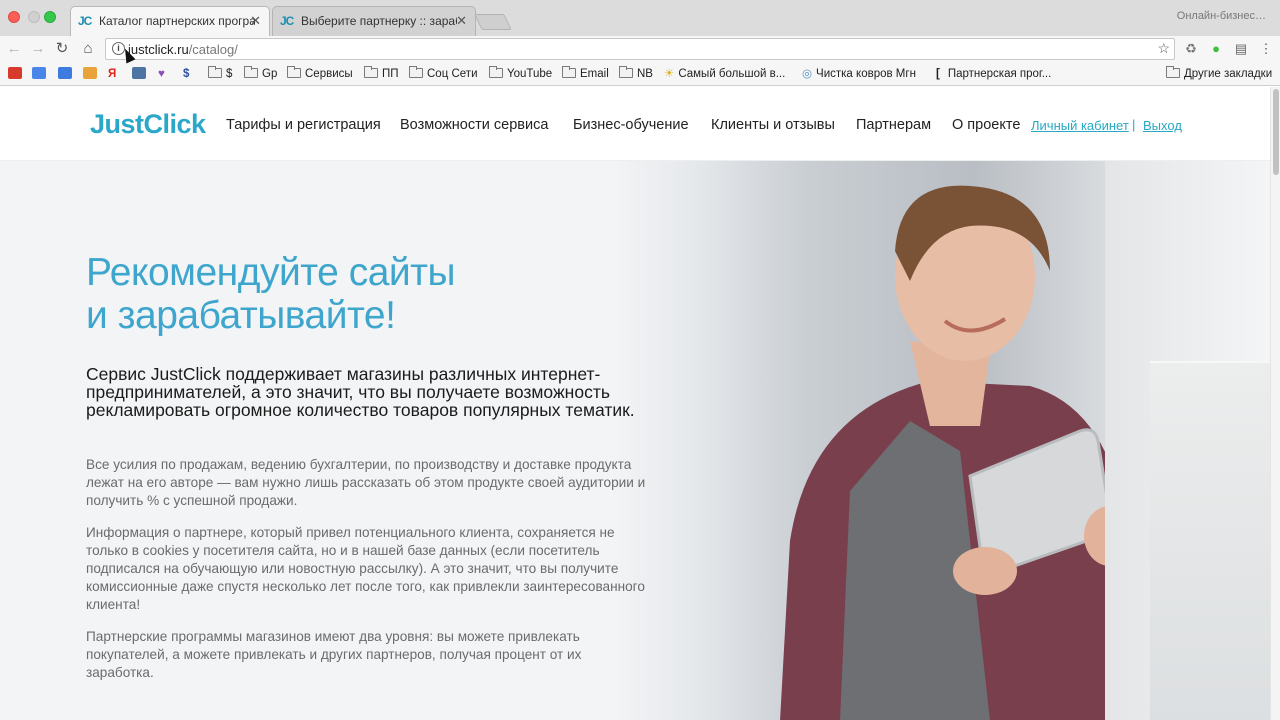  I want to click on bookmark-folder-gp: Gp, so click(260, 74).